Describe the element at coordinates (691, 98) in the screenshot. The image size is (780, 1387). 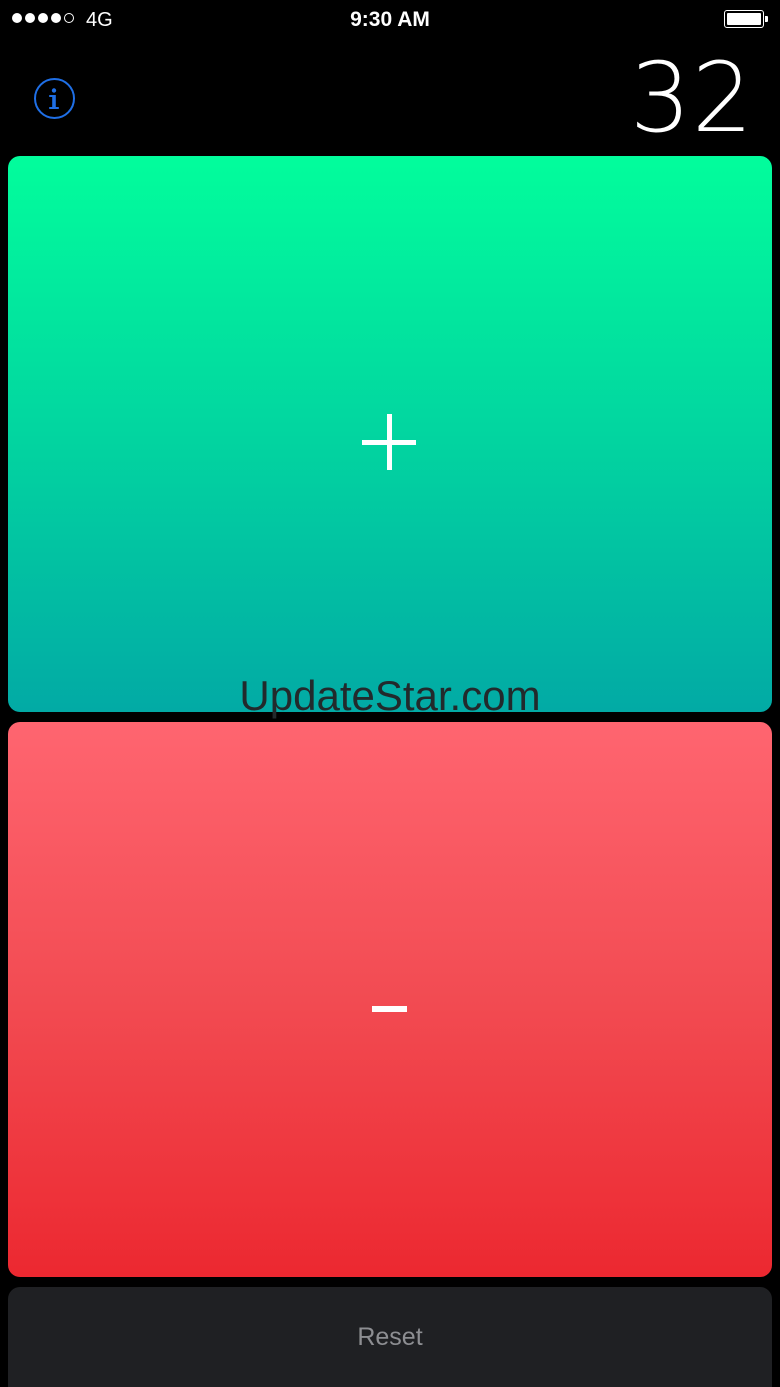
I see `counter-value: 32` at that location.